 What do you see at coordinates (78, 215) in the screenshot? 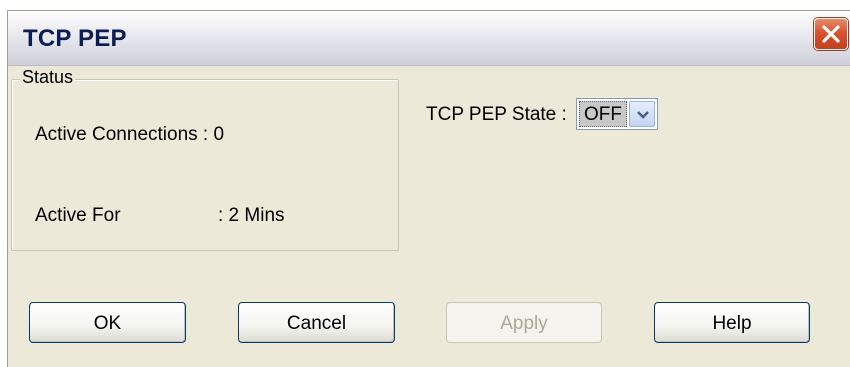
I see `active-for-label: Active For` at bounding box center [78, 215].